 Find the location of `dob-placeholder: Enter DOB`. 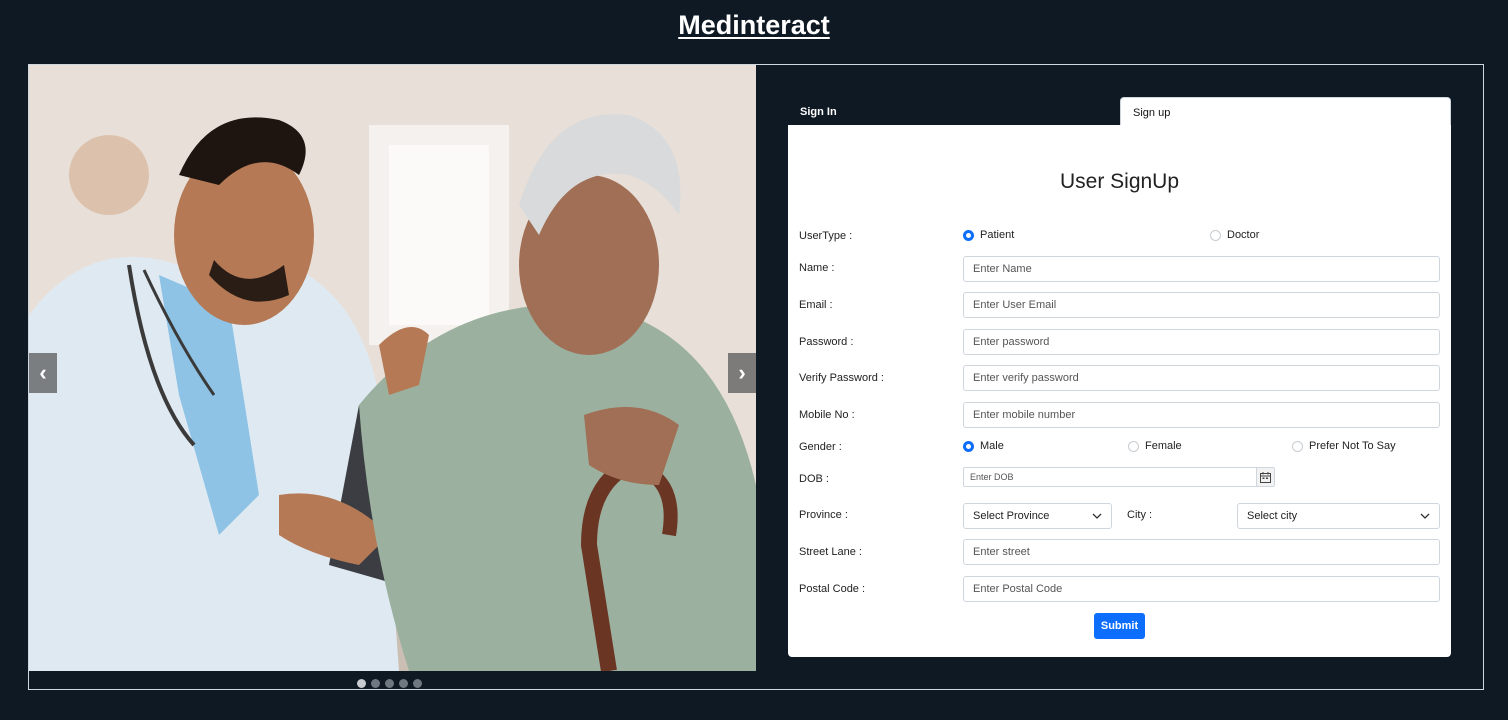

dob-placeholder: Enter DOB is located at coordinates (992, 477).